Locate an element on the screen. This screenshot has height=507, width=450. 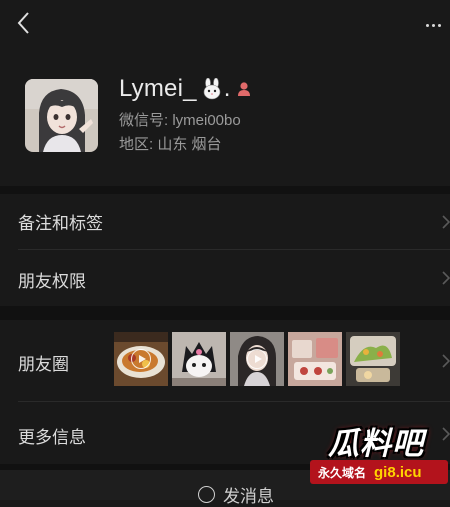
moments-thumbnails is located at coordinates (257, 359).